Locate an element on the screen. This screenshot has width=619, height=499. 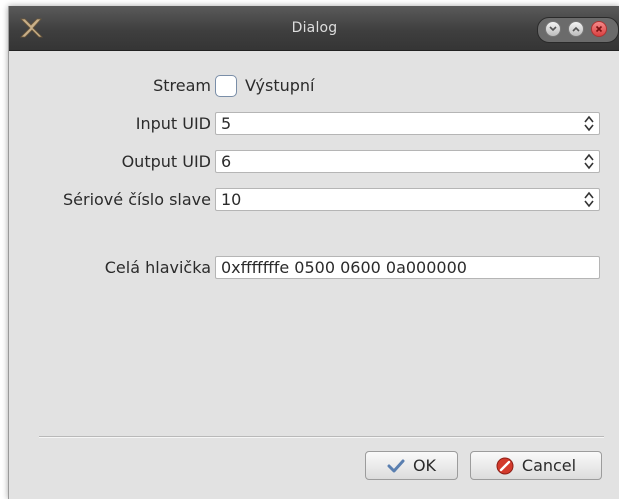
output-uid-value: 6 is located at coordinates (226, 161).